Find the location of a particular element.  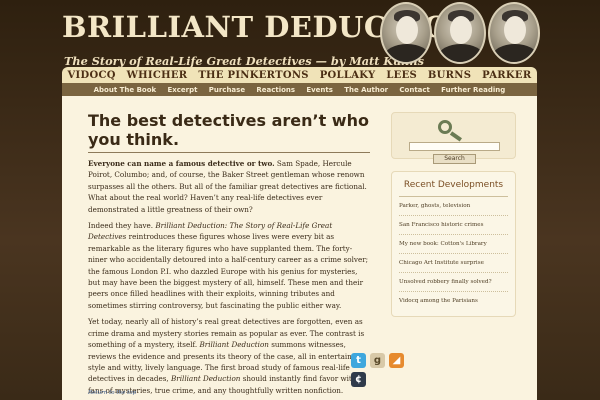

nav-pollaky: POLLAKY is located at coordinates (348, 75).